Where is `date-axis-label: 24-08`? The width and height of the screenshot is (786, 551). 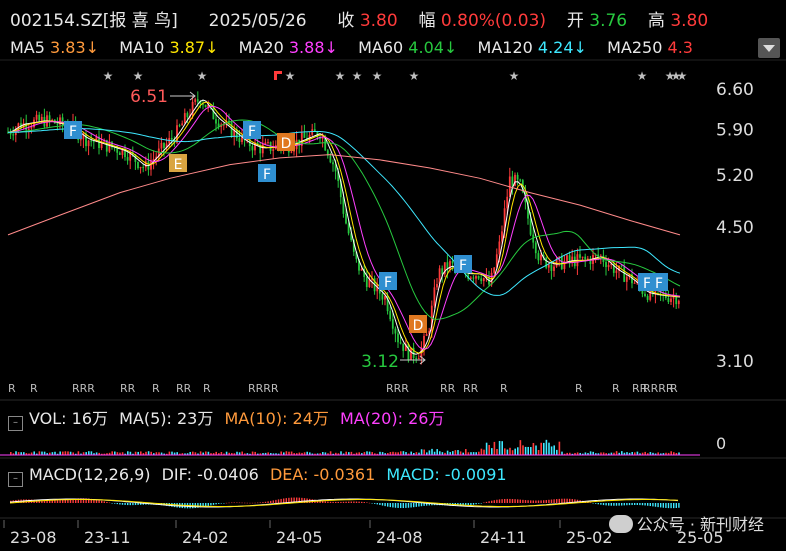
date-axis-label: 24-08 is located at coordinates (399, 537).